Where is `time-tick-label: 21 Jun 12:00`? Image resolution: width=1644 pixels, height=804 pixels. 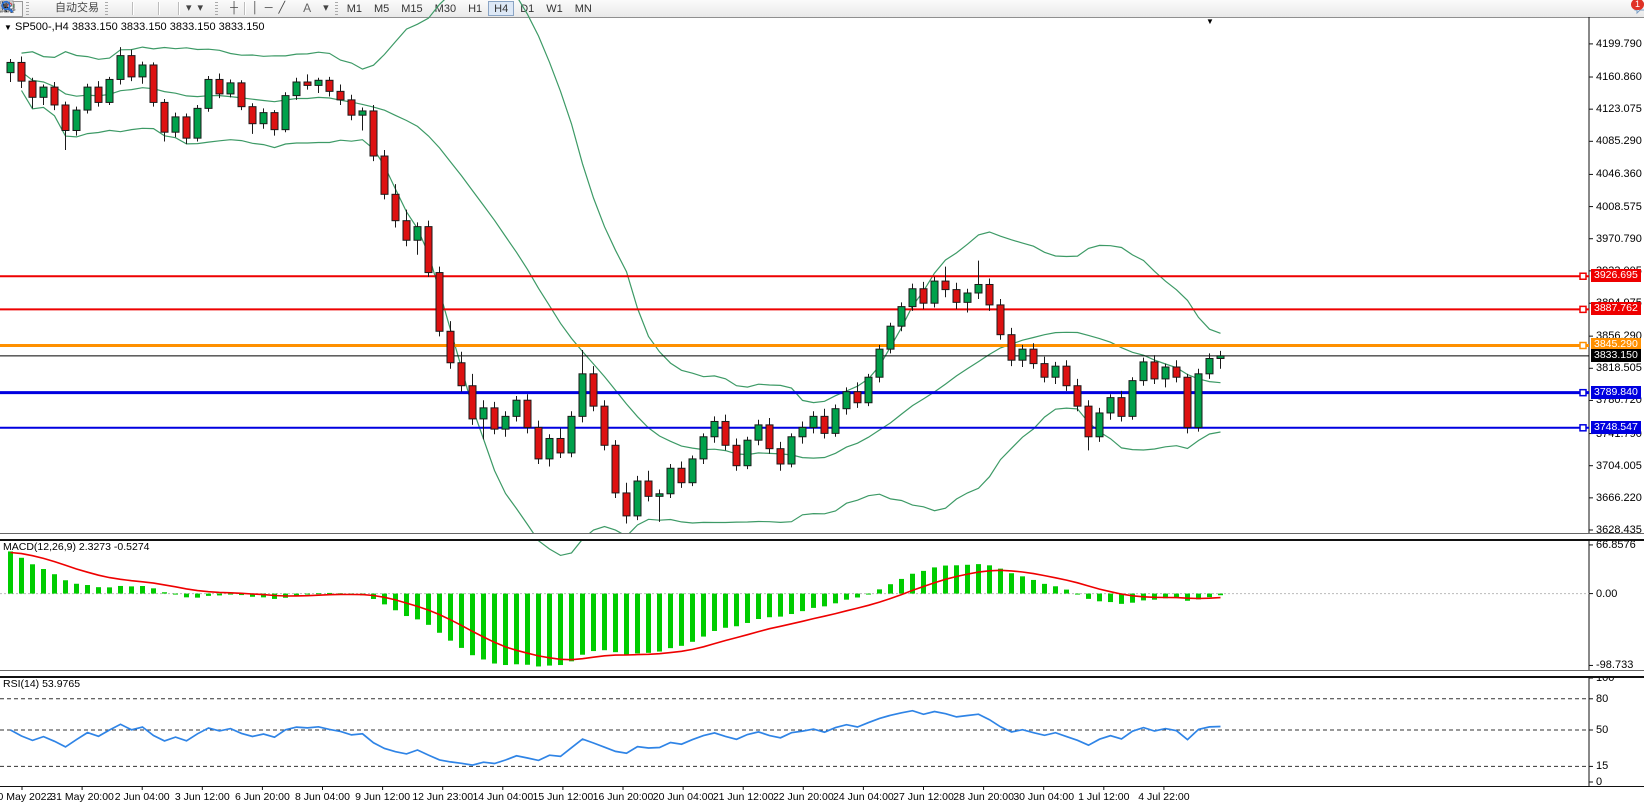 time-tick-label: 21 Jun 12:00 is located at coordinates (743, 797).